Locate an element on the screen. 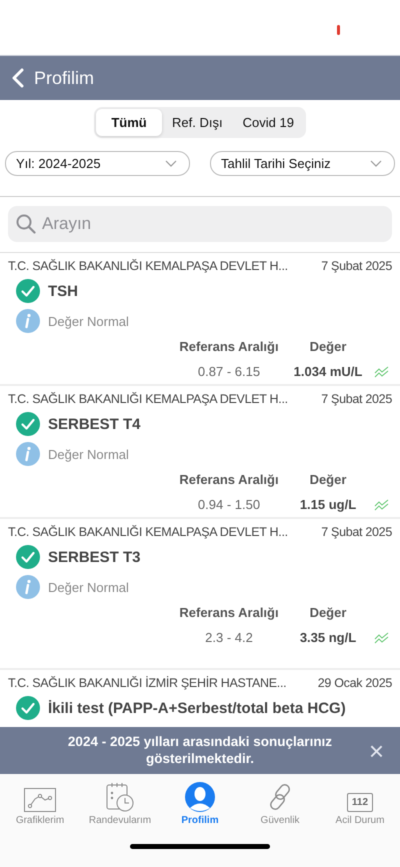  segment-tab: Covid 19 is located at coordinates (268, 122).